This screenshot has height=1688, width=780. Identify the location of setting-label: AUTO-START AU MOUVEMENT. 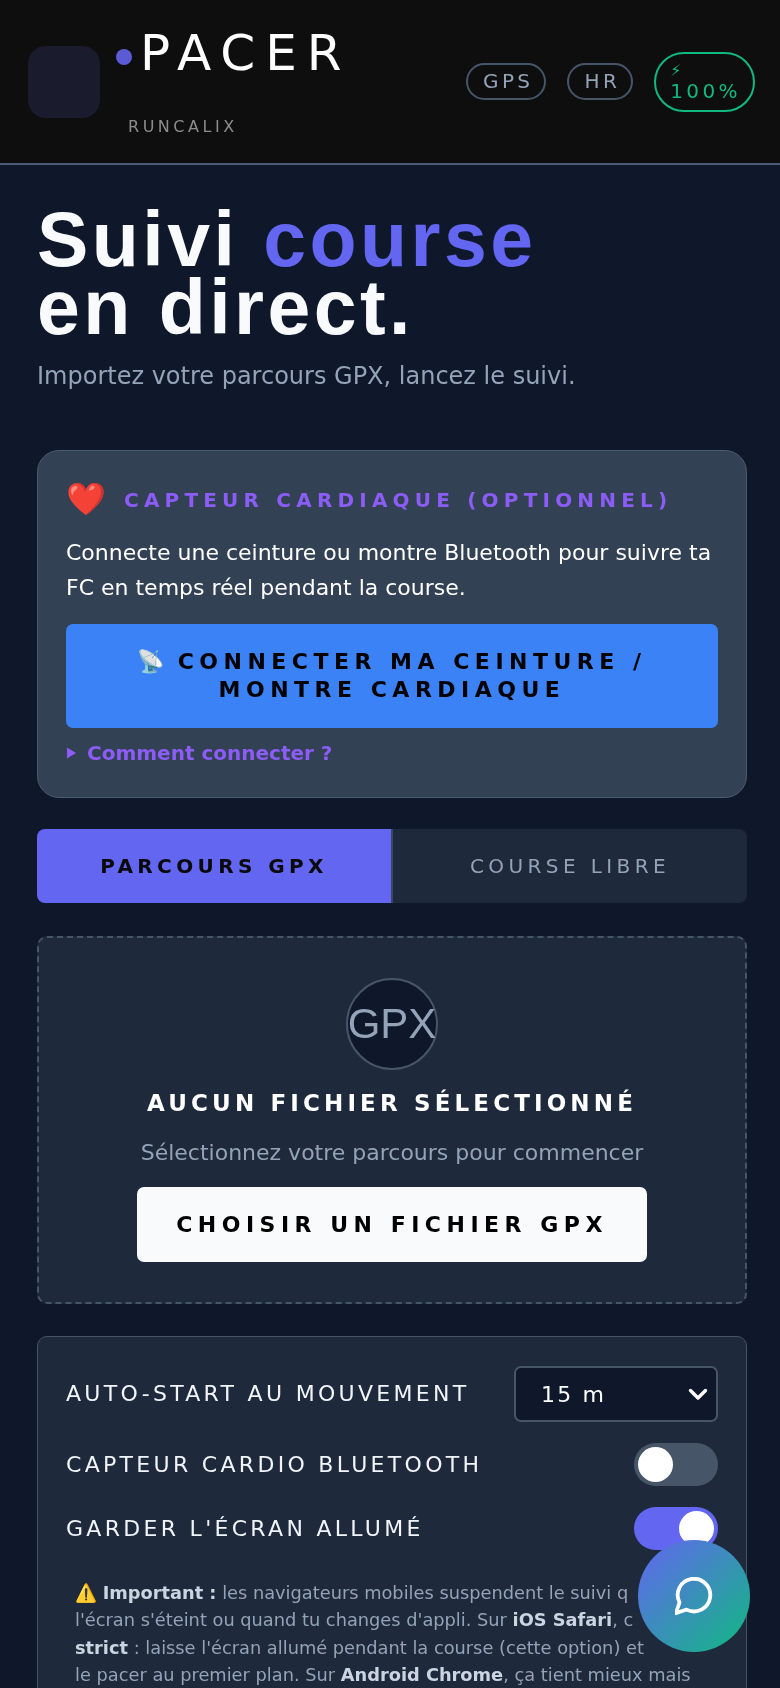
(268, 1394).